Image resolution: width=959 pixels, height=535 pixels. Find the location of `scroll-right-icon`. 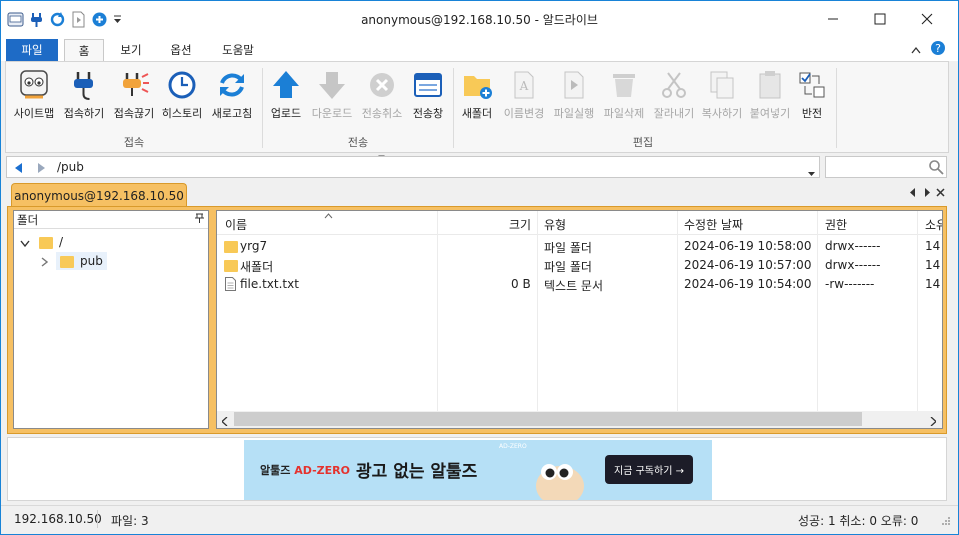

scroll-right-icon is located at coordinates (933, 421).